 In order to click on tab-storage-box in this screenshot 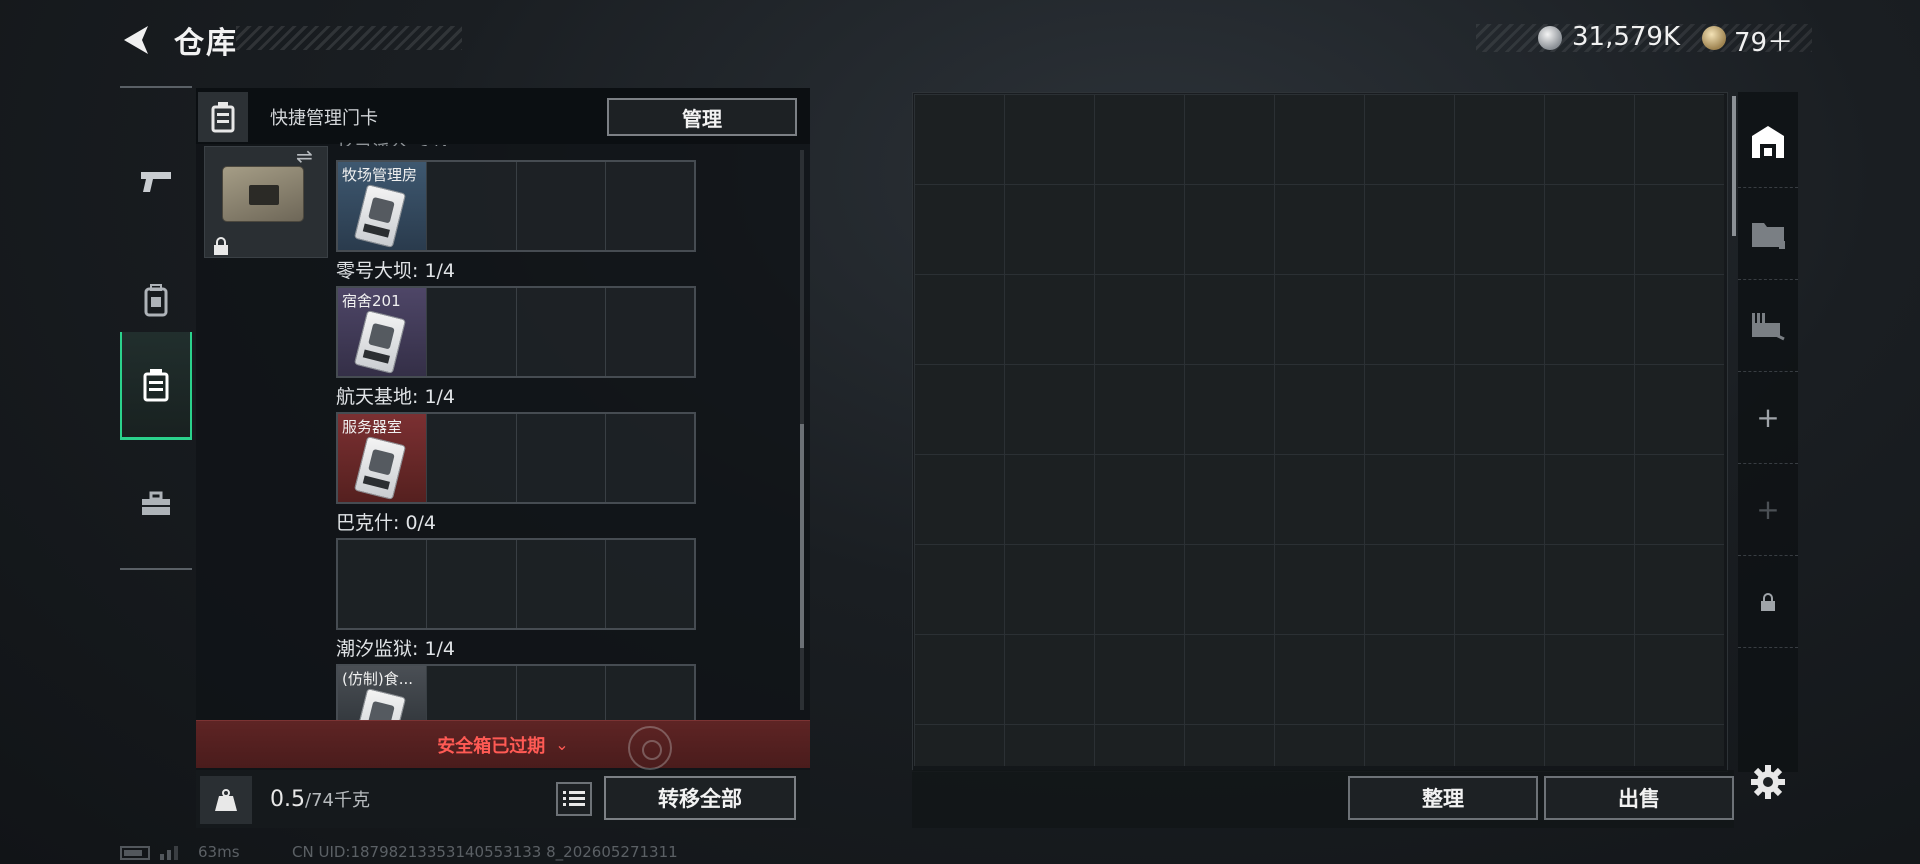, I will do `click(1768, 234)`.